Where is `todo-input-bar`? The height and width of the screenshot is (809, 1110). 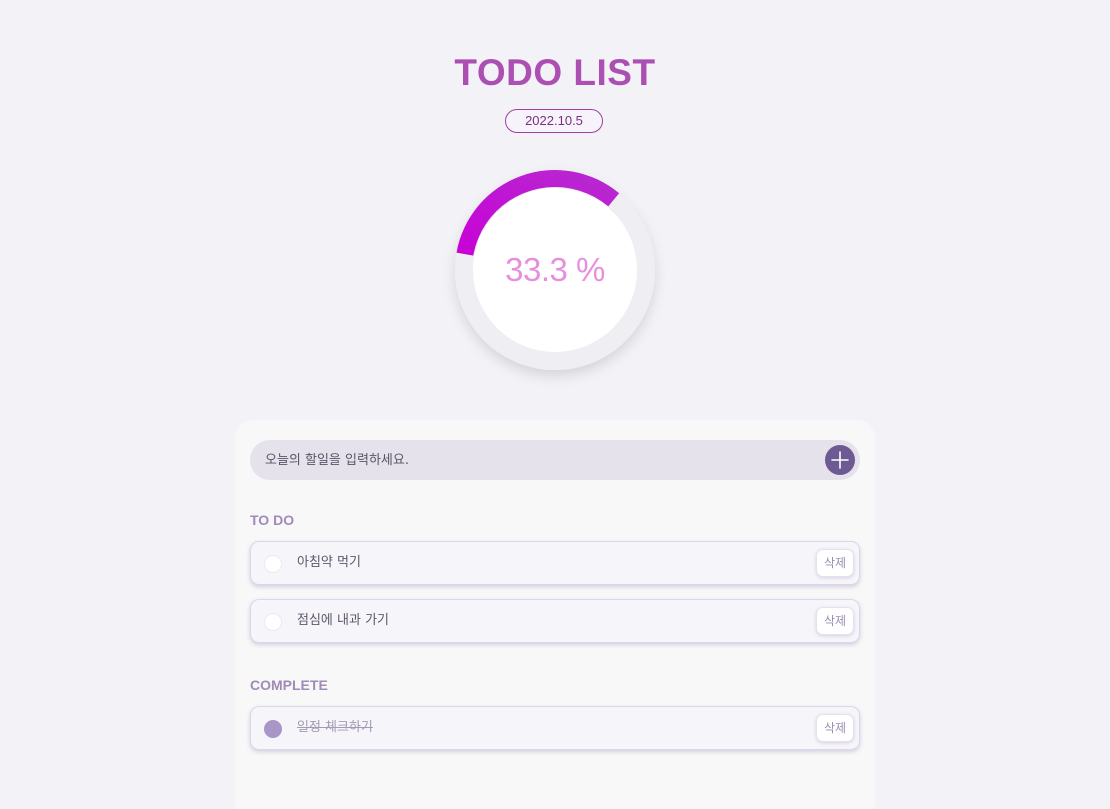 todo-input-bar is located at coordinates (555, 460).